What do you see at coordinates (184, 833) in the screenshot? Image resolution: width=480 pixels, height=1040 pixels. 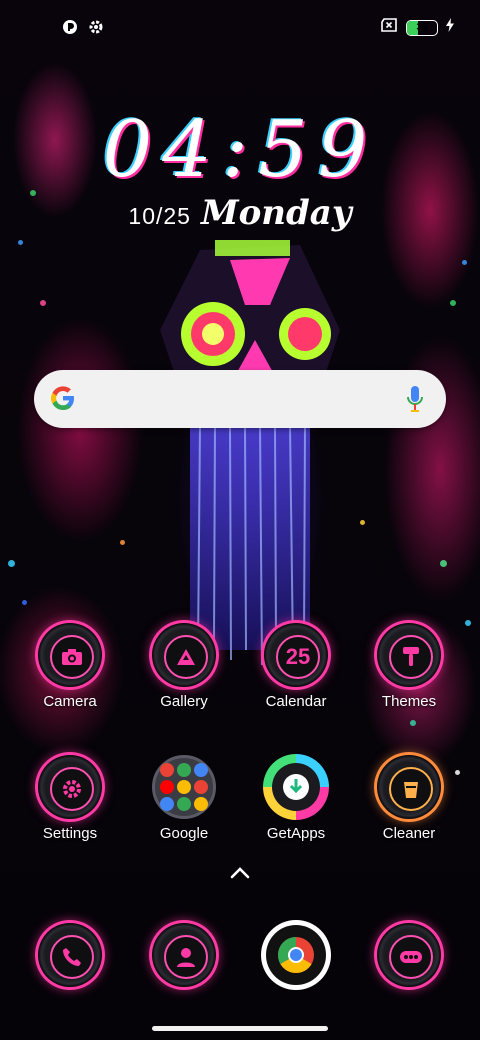 I see `app-label: Google` at bounding box center [184, 833].